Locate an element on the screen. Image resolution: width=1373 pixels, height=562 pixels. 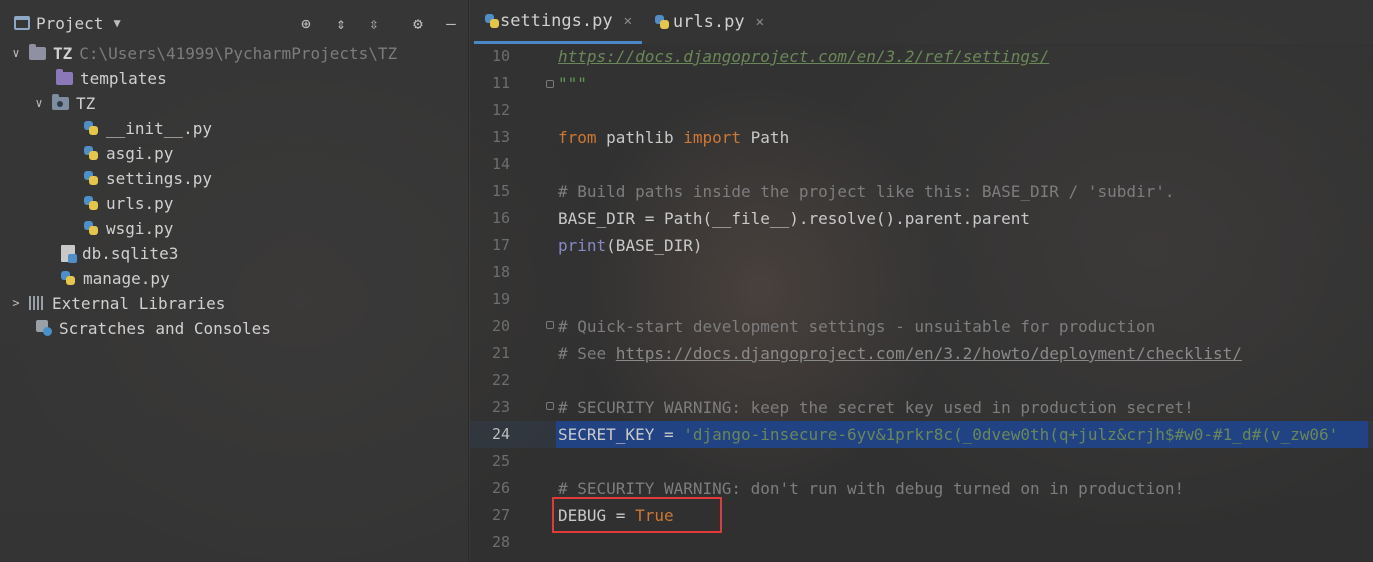
line-number: 17 is located at coordinates (500, 245).